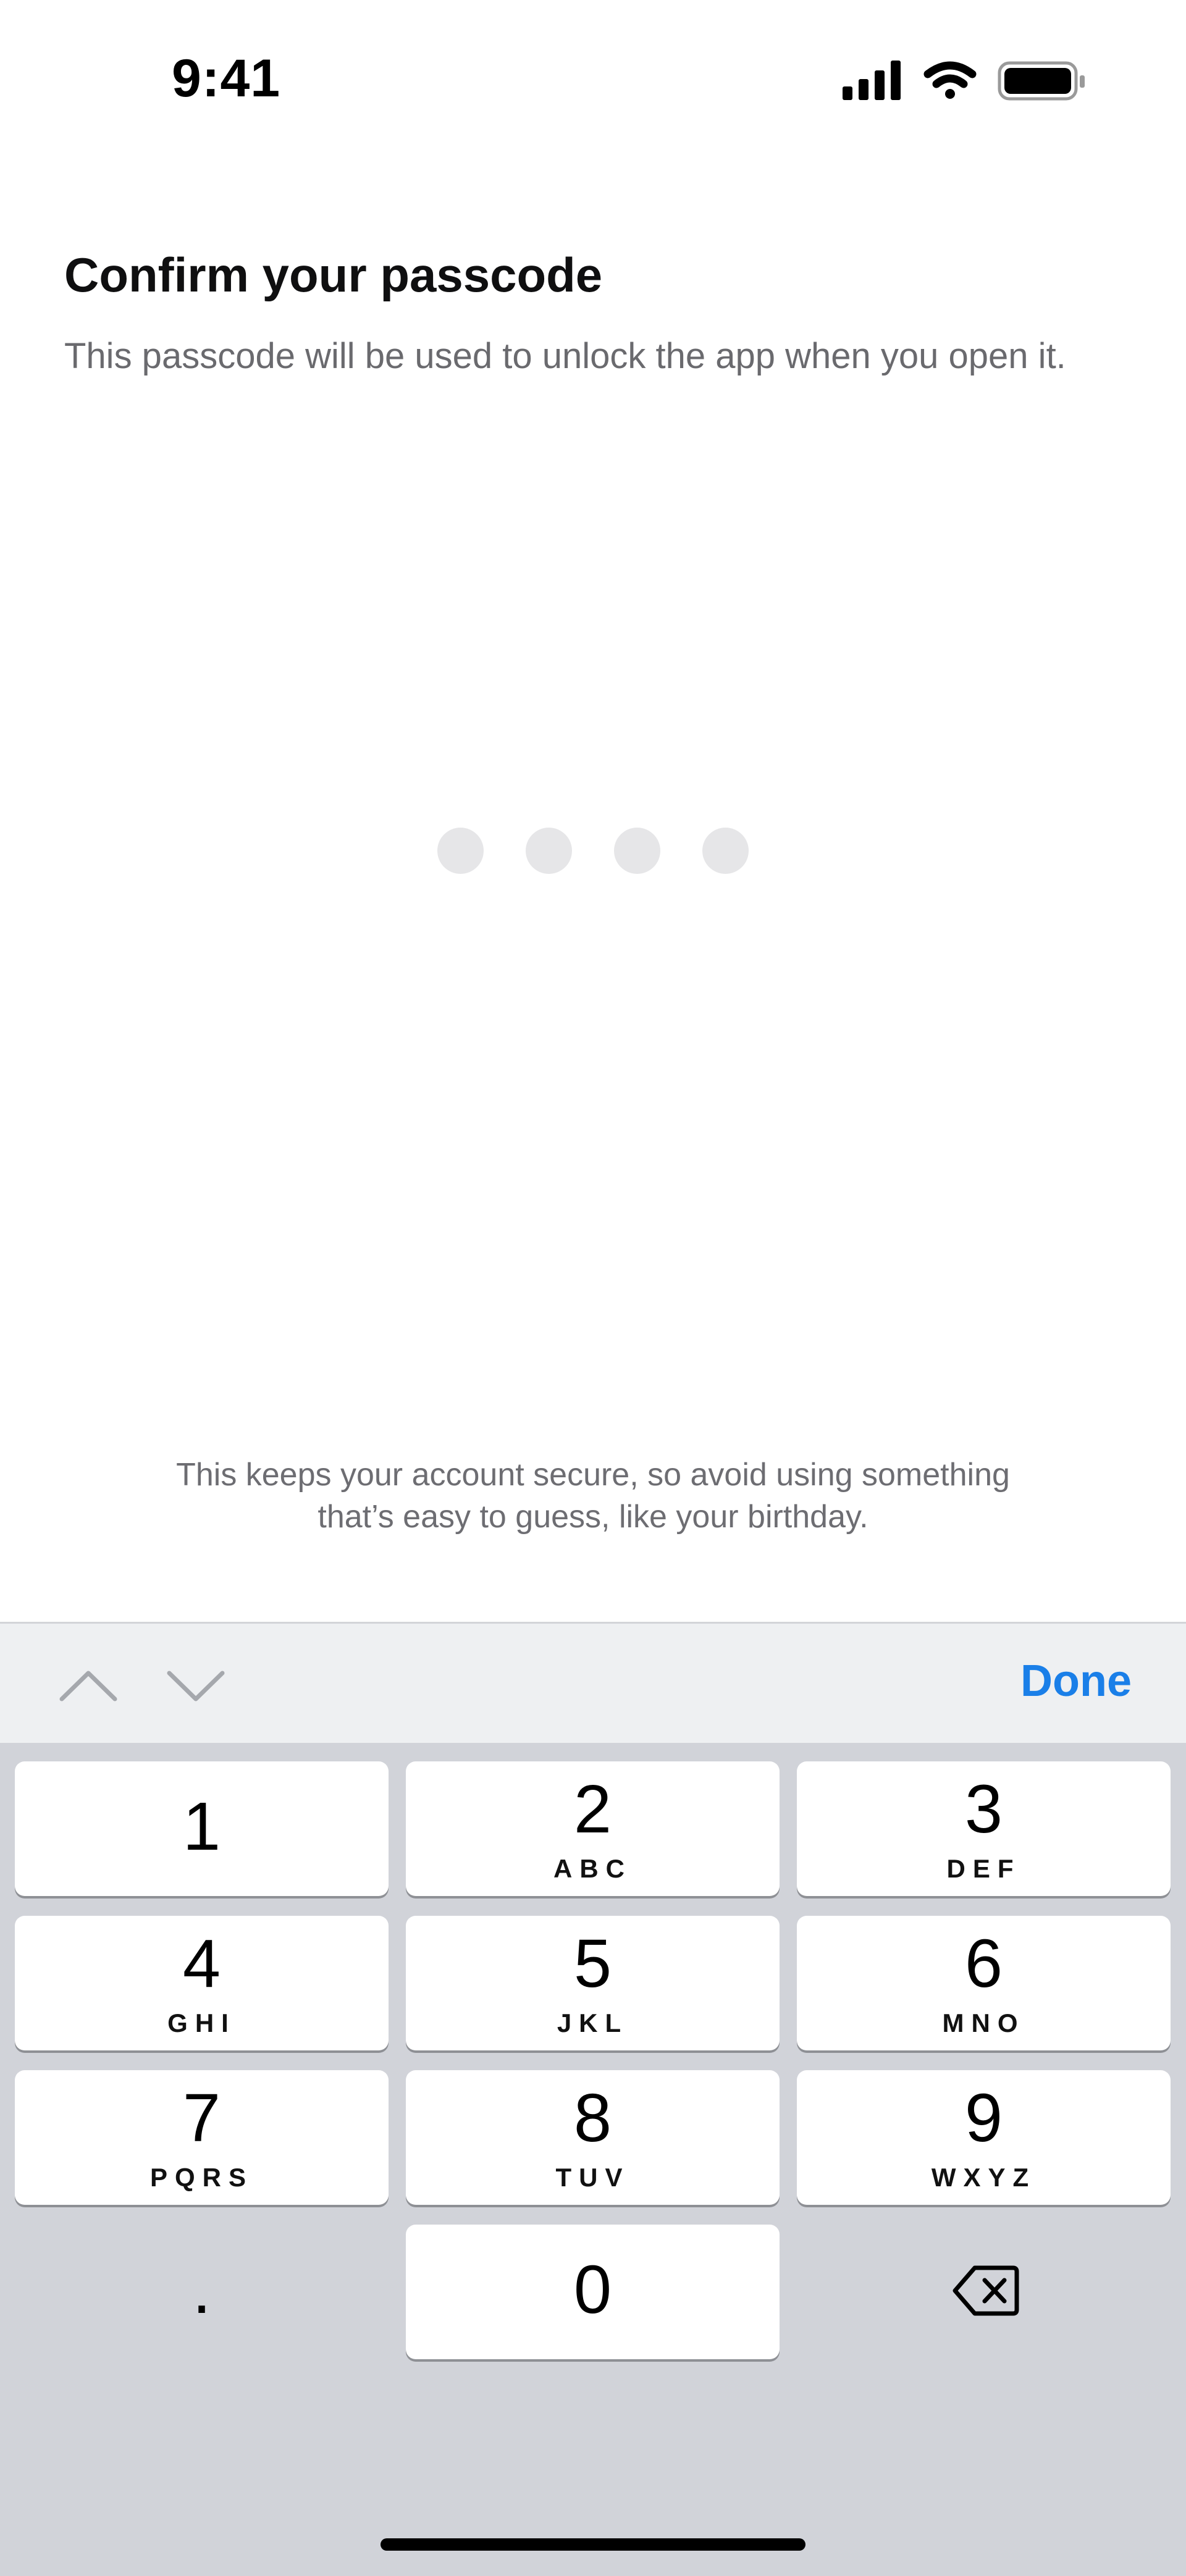  I want to click on home-indicator, so click(593, 2544).